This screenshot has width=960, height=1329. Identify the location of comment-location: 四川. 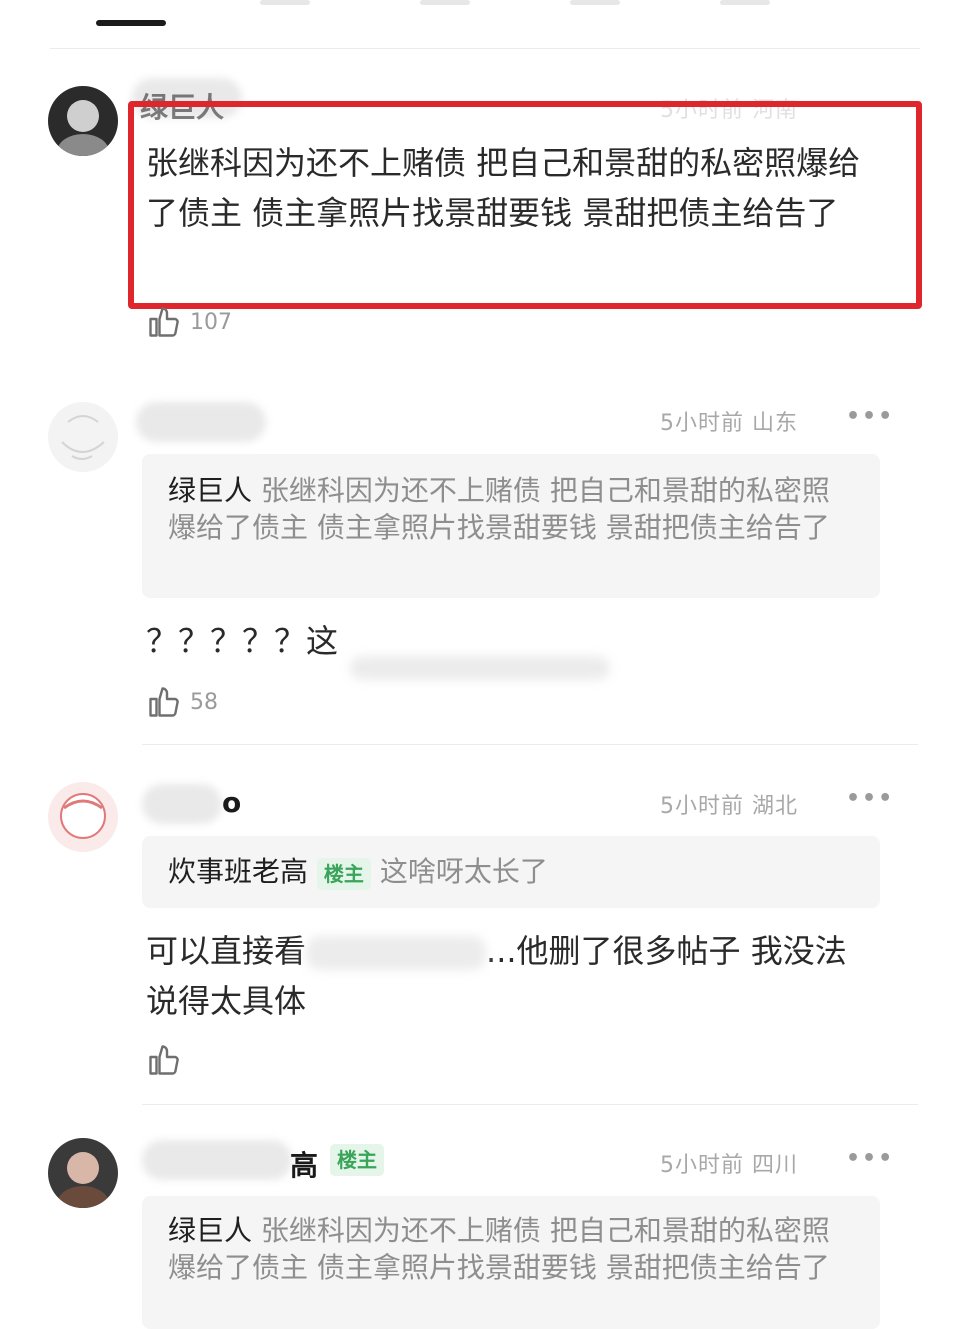
(775, 1165).